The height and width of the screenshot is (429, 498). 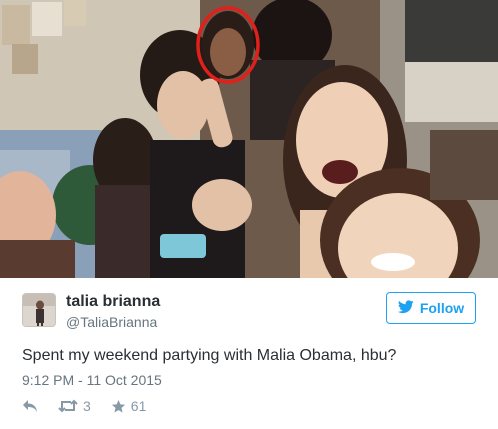 I want to click on twitter-bird-icon, so click(x=405, y=308).